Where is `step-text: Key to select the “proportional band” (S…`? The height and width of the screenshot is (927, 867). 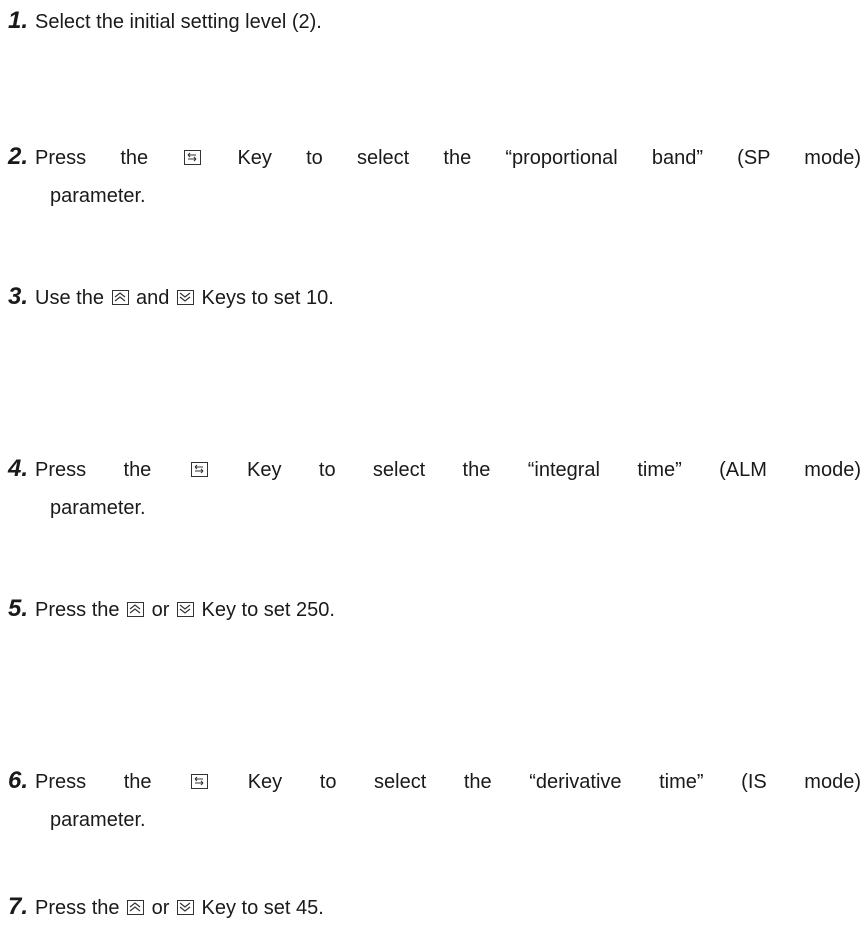 step-text: Key to select the “proportional band” (S… is located at coordinates (532, 158).